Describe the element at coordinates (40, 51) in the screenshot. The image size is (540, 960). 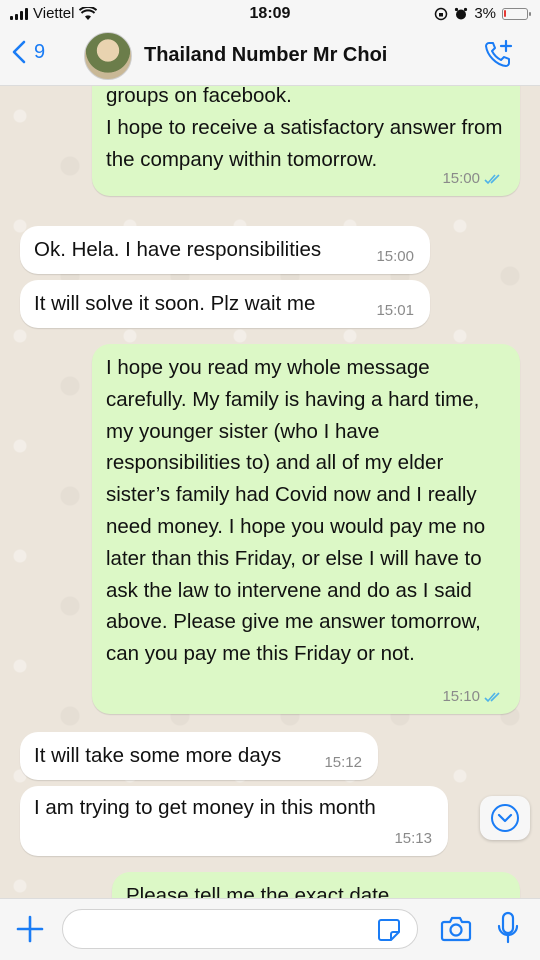
I see `back-count: 9` at that location.